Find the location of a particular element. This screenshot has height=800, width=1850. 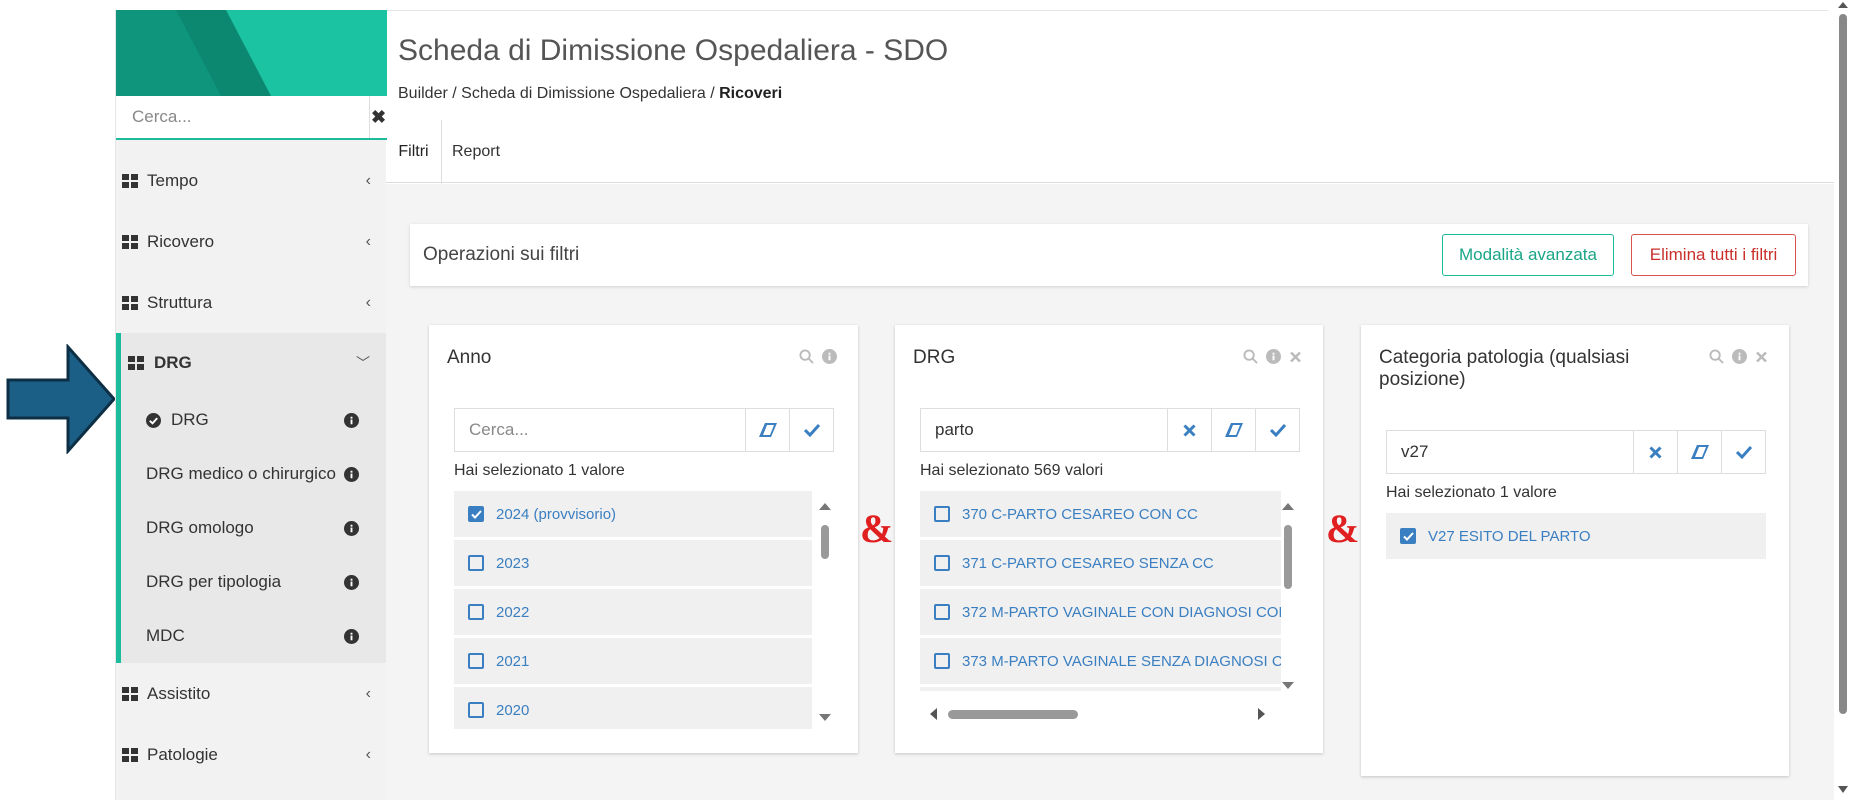

tab-bar: Filtri Report is located at coordinates (1110, 152).